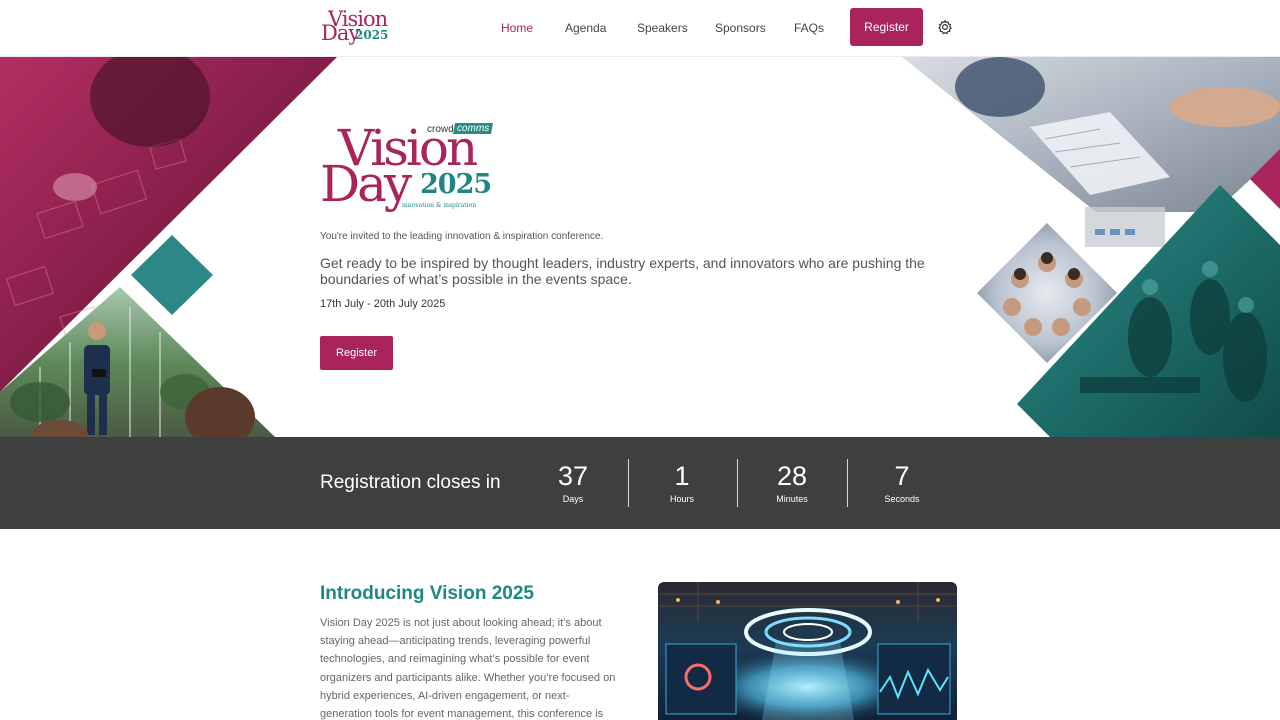 The height and width of the screenshot is (720, 1280). Describe the element at coordinates (439, 205) in the screenshot. I see `hero-logo-tagline: innovation & inspiration` at that location.